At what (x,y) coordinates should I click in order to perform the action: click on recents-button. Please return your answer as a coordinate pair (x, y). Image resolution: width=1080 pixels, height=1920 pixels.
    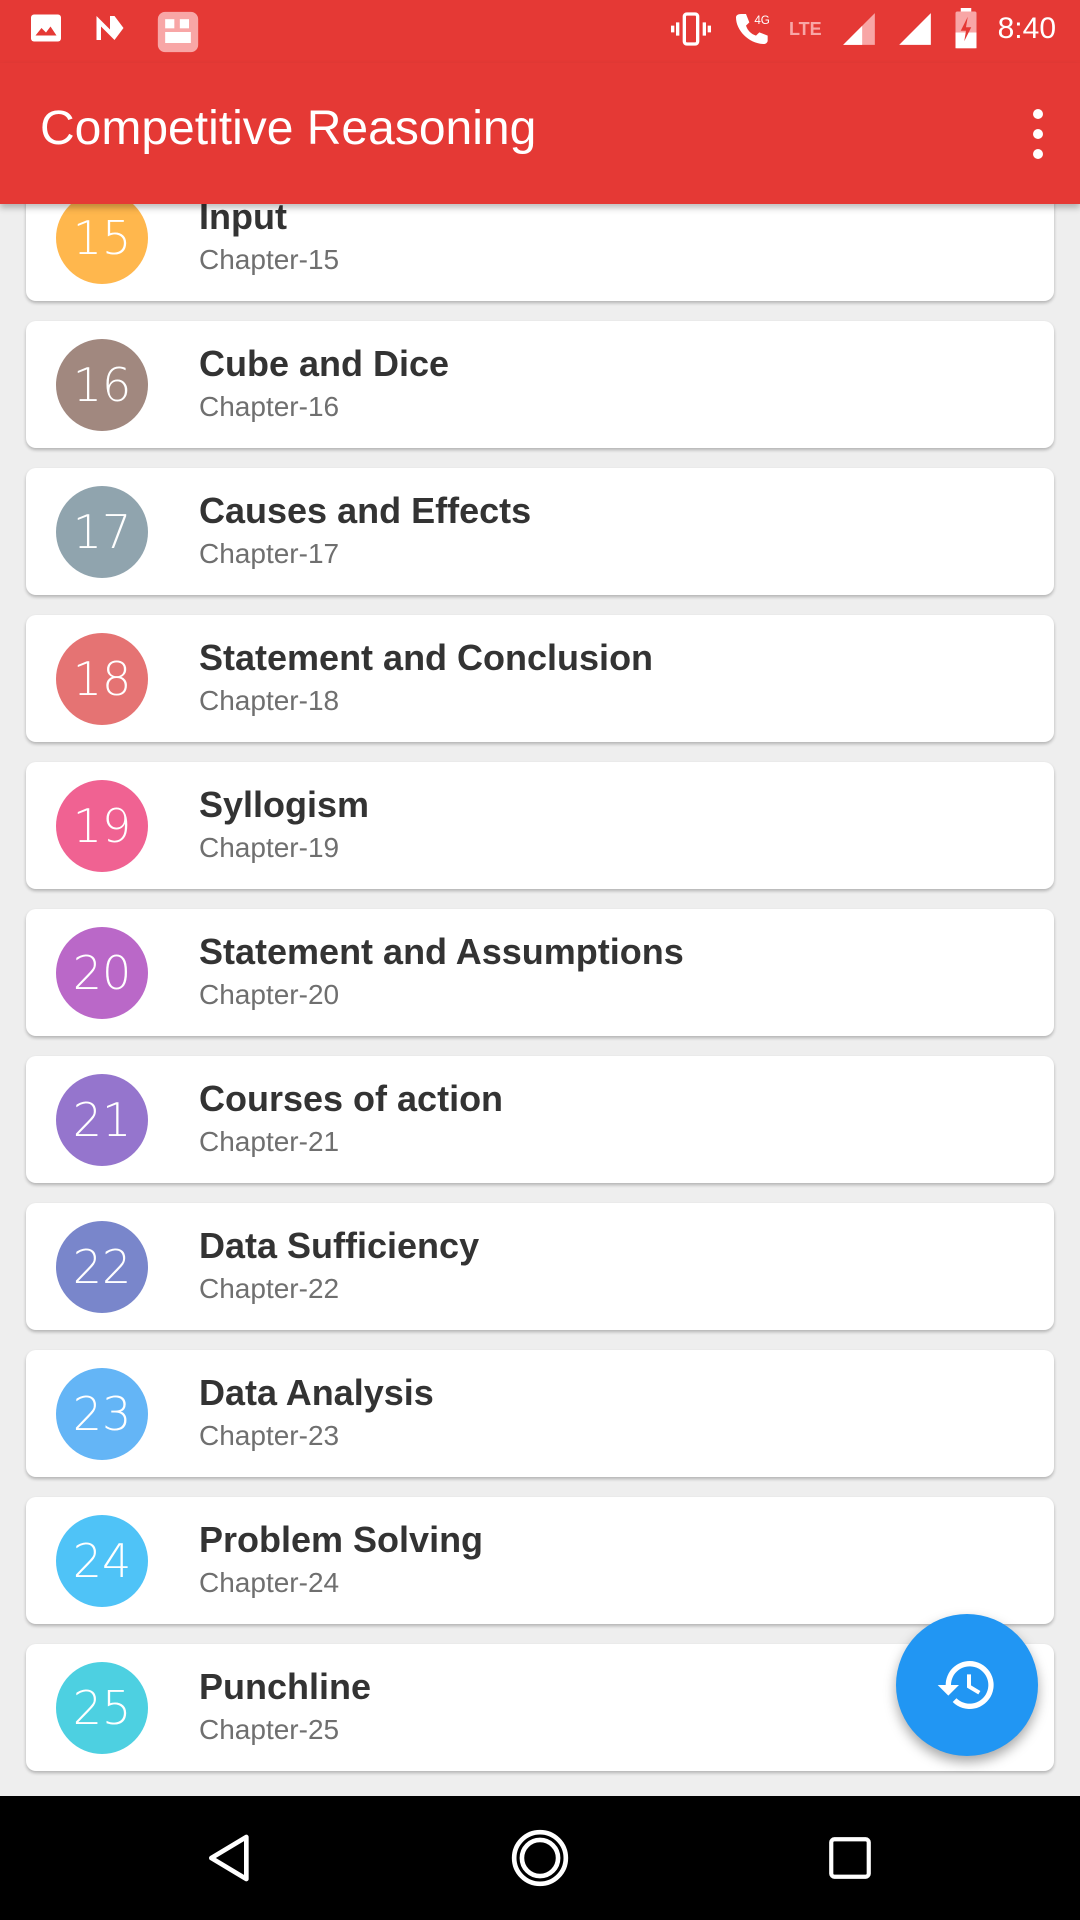
    Looking at the image, I should click on (850, 1858).